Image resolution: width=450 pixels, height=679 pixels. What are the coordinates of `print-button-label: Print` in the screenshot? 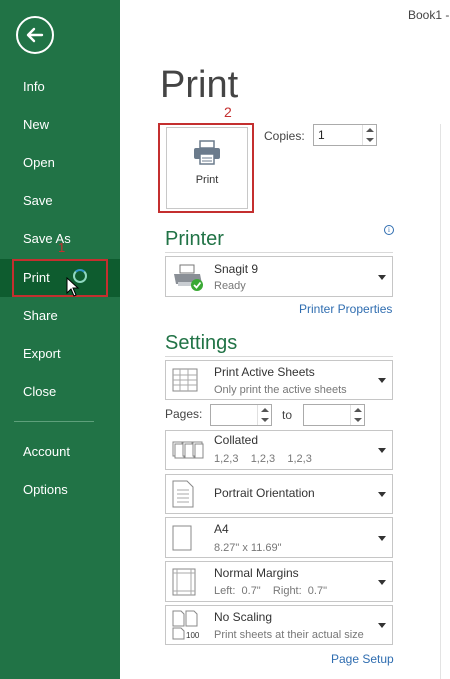 It's located at (207, 180).